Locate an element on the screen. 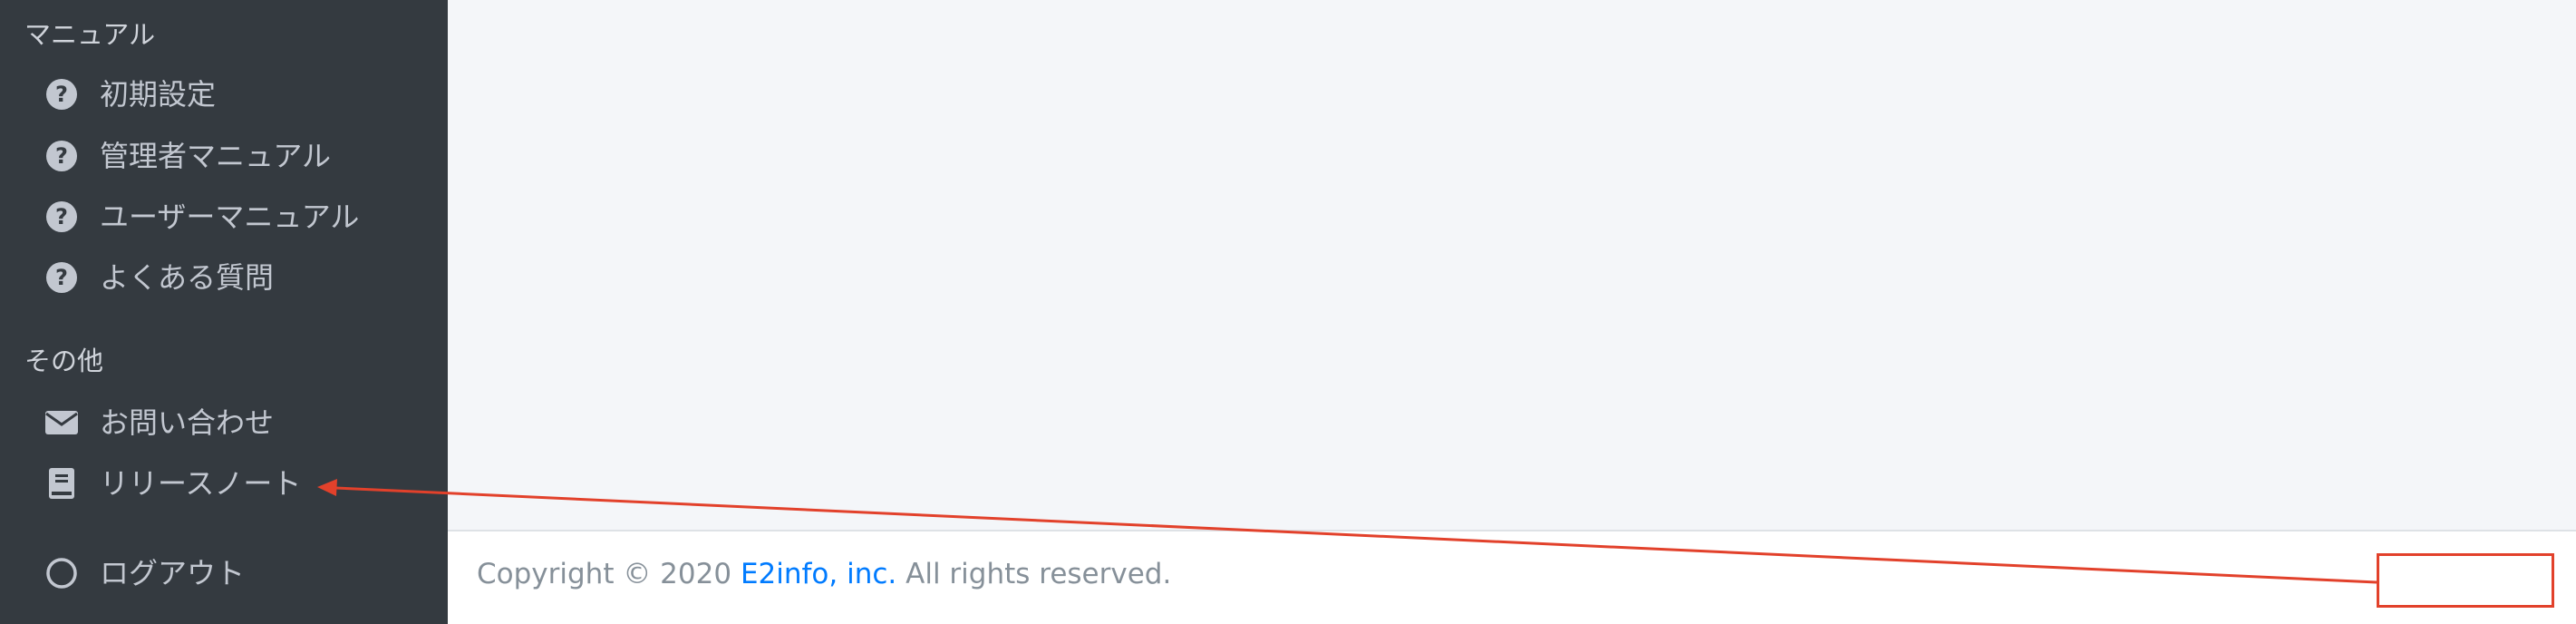 This screenshot has height=624, width=2576. sidebar-item-user-manual: ? ユーザーマニュアル is located at coordinates (234, 216).